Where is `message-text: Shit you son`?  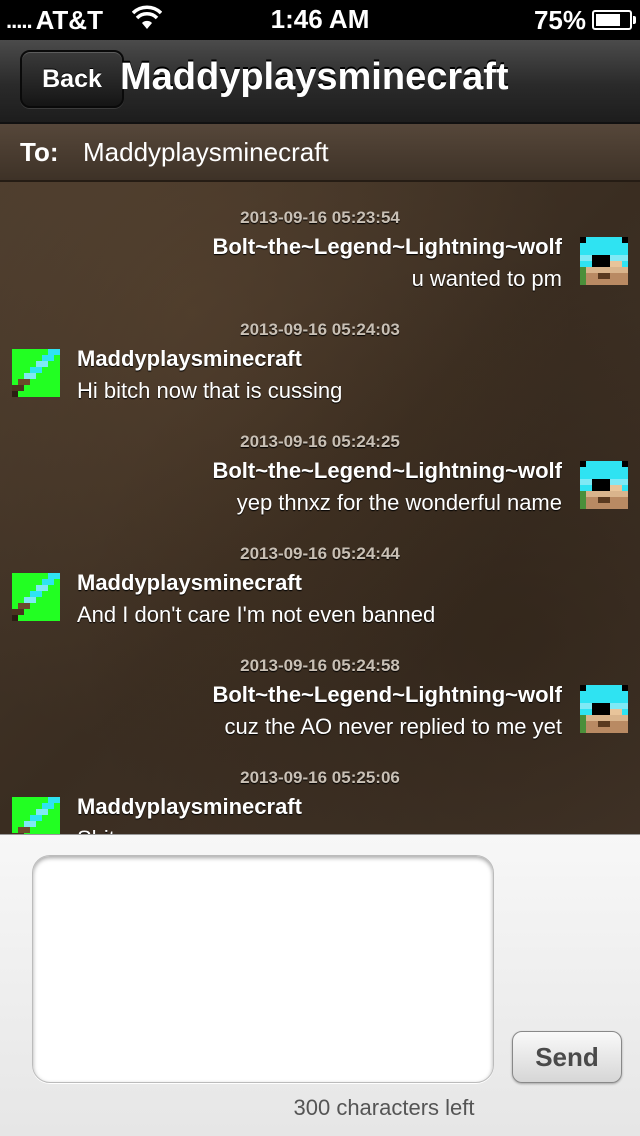
message-text: Shit you son is located at coordinates (137, 830).